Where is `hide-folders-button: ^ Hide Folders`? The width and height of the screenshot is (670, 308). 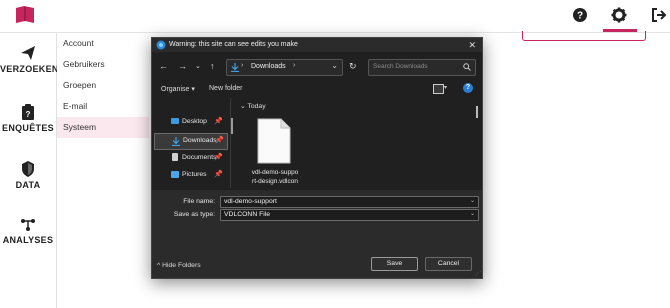
hide-folders-button: ^ Hide Folders is located at coordinates (179, 265).